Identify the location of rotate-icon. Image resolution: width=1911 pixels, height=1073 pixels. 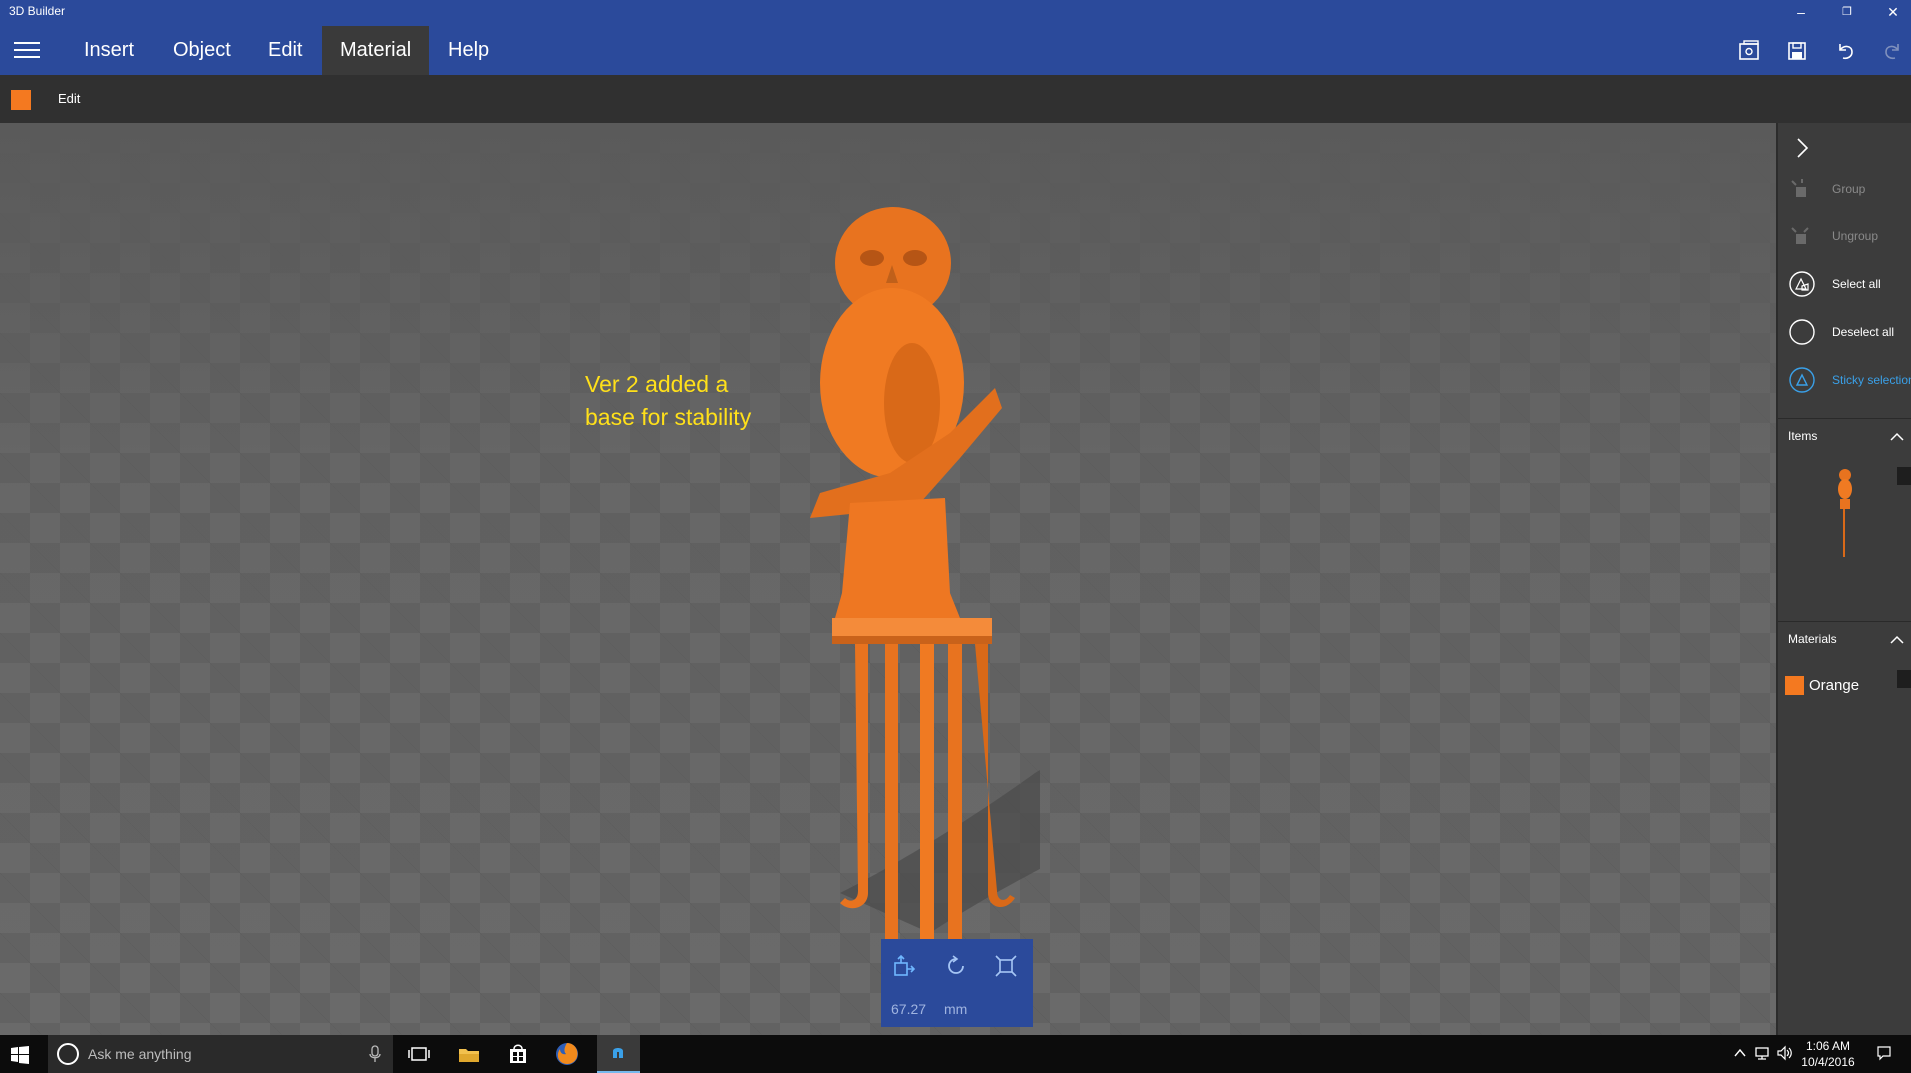
(956, 966).